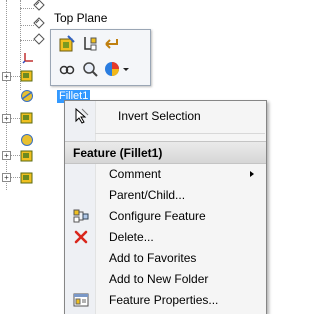  I want to click on menu-item-configure-feature: Configure Feature, so click(165, 215).